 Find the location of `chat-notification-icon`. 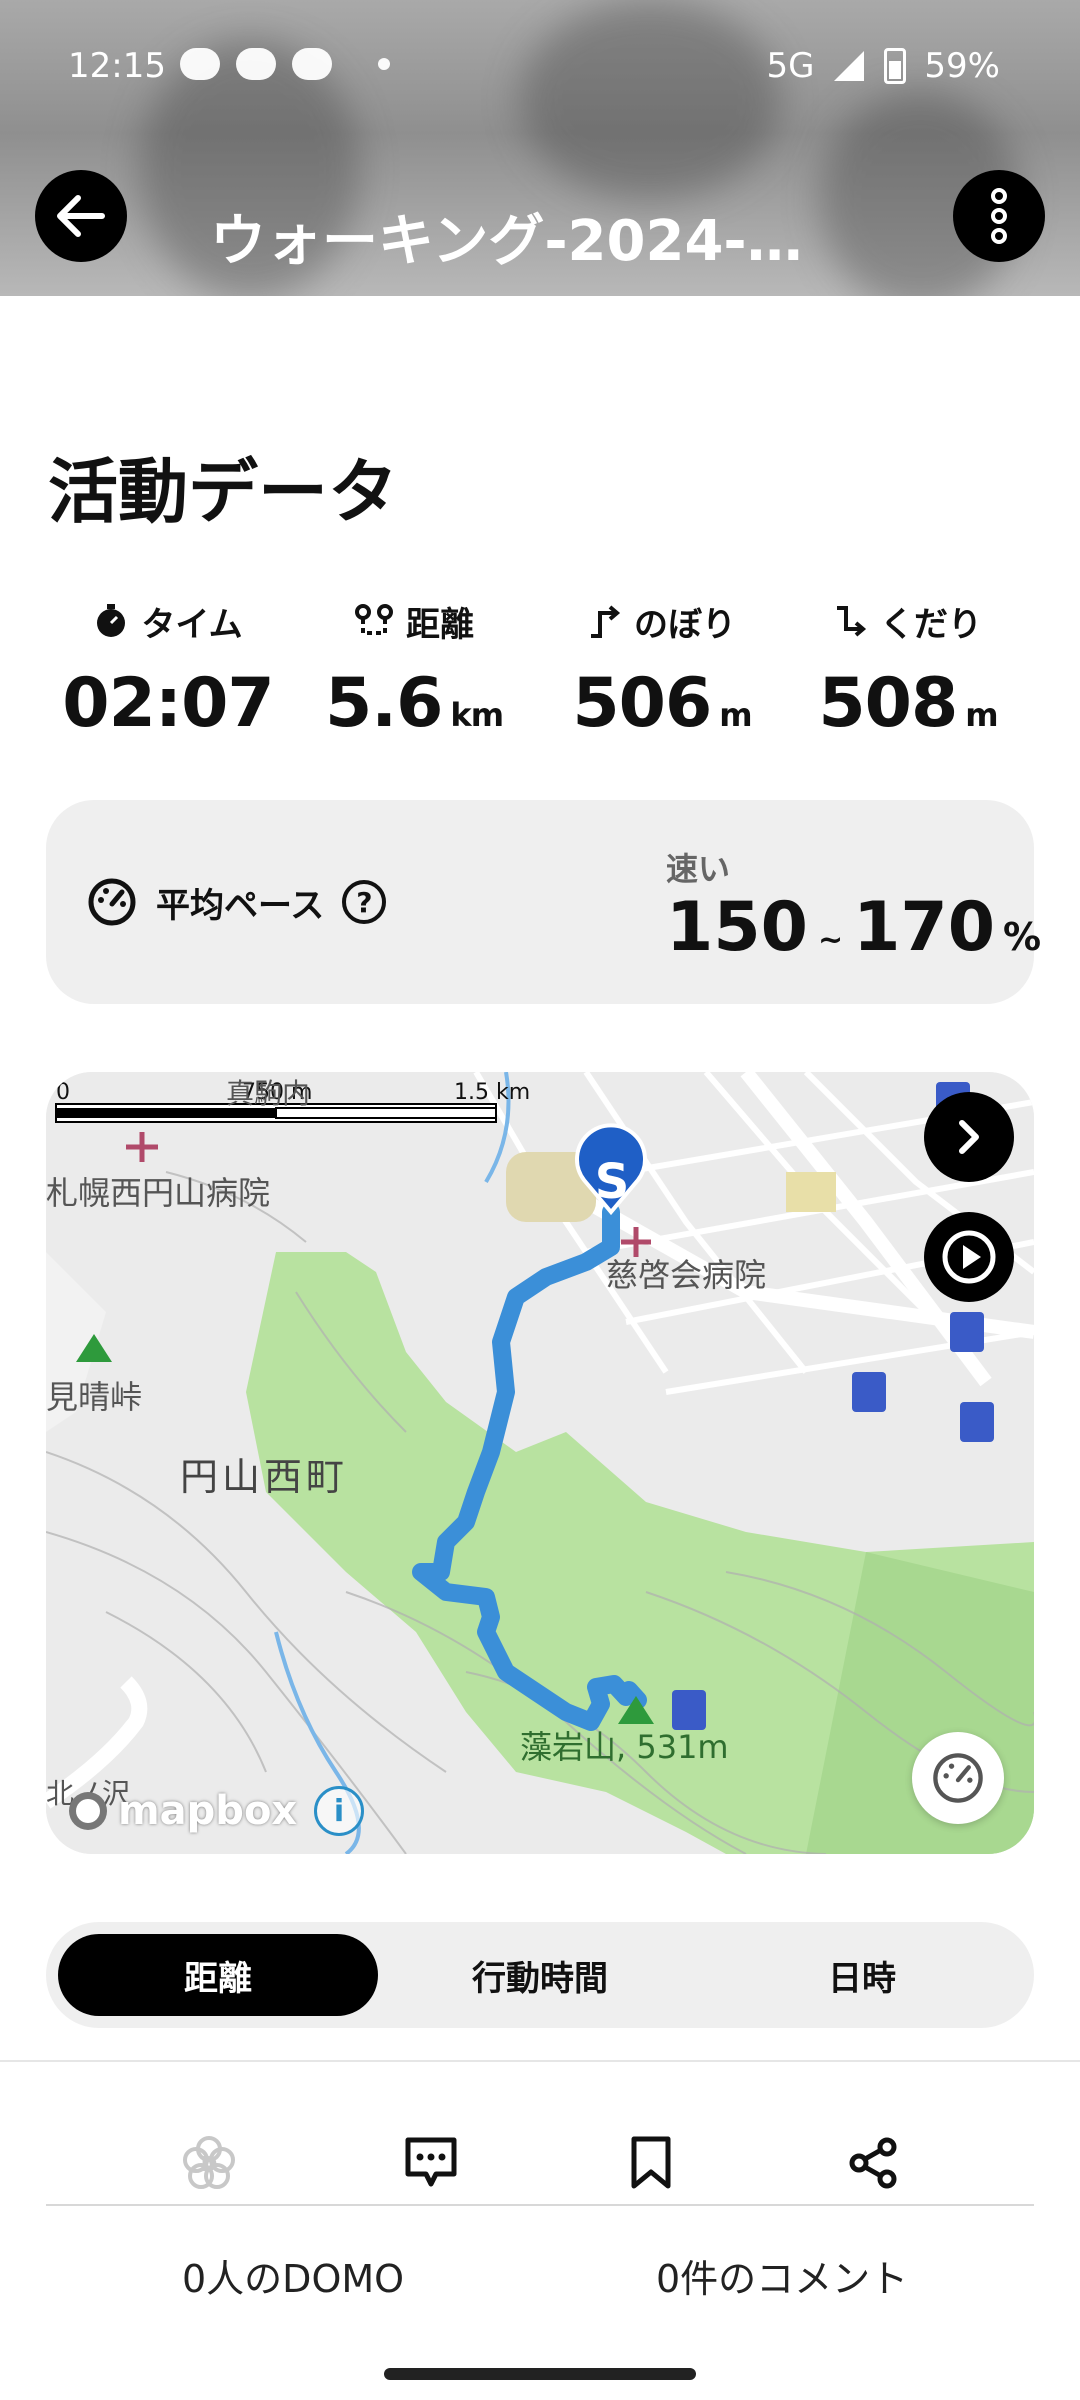

chat-notification-icon is located at coordinates (200, 64).